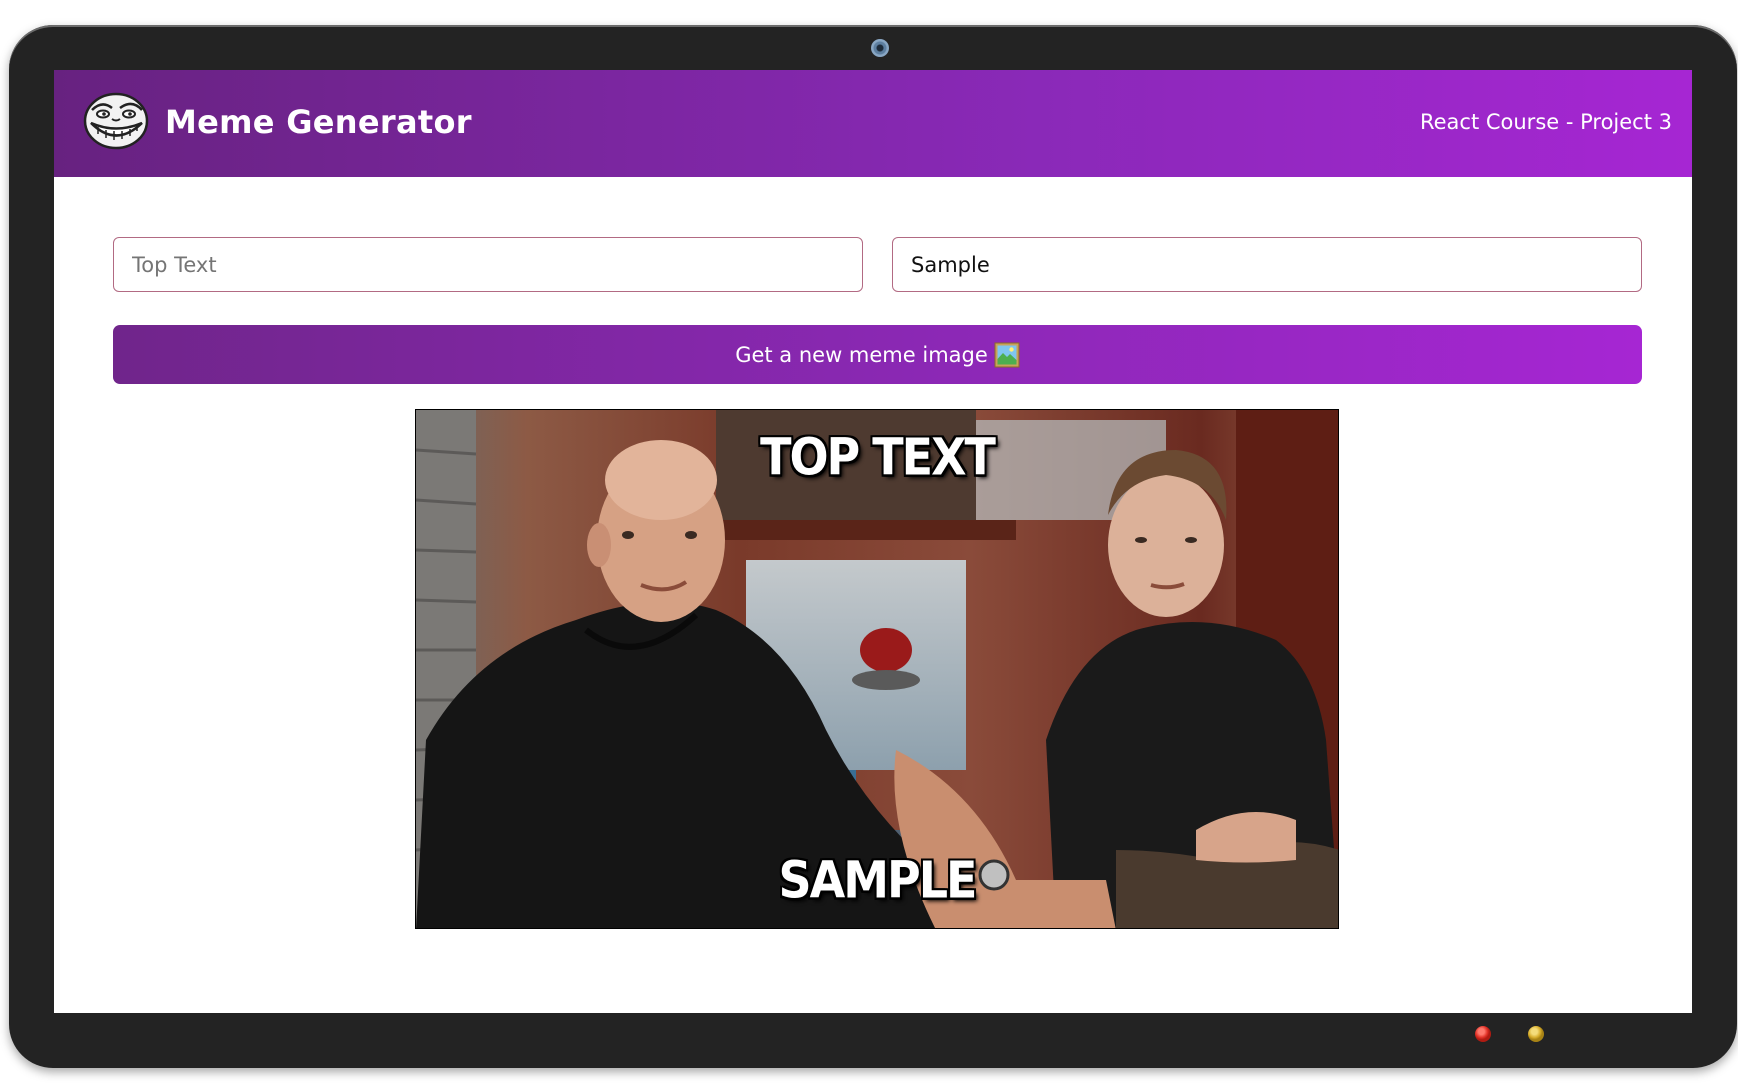  I want to click on red-indicator-icon, so click(1483, 1034).